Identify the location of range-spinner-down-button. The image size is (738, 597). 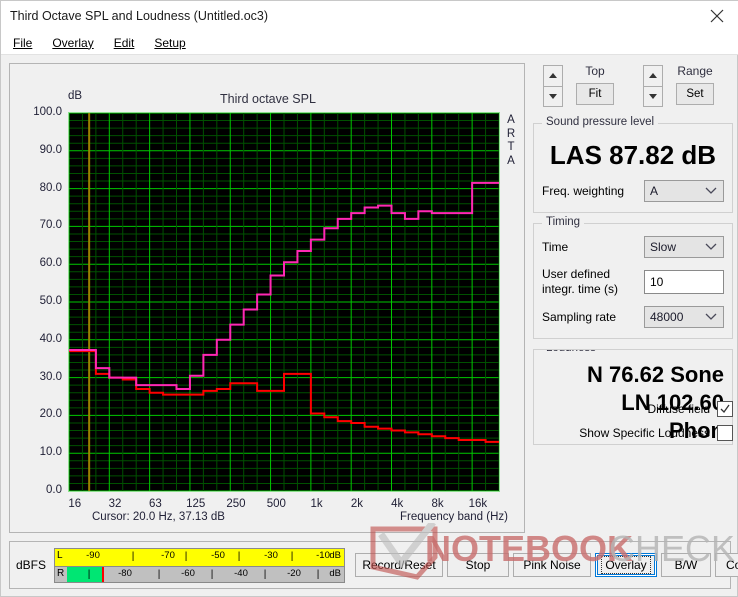
(653, 96).